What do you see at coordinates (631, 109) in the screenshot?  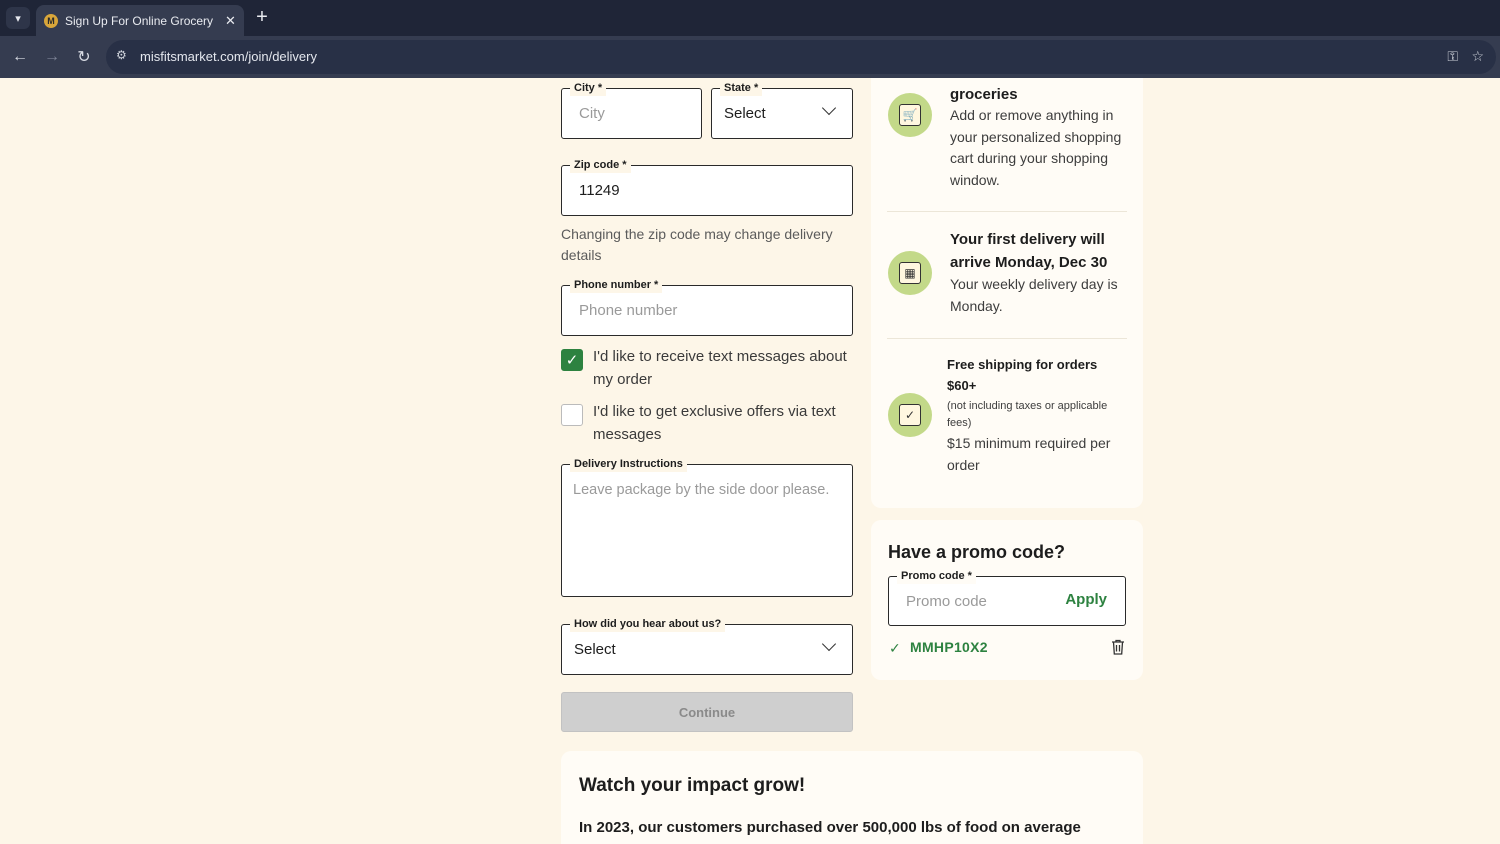 I see `city-field: City * City` at bounding box center [631, 109].